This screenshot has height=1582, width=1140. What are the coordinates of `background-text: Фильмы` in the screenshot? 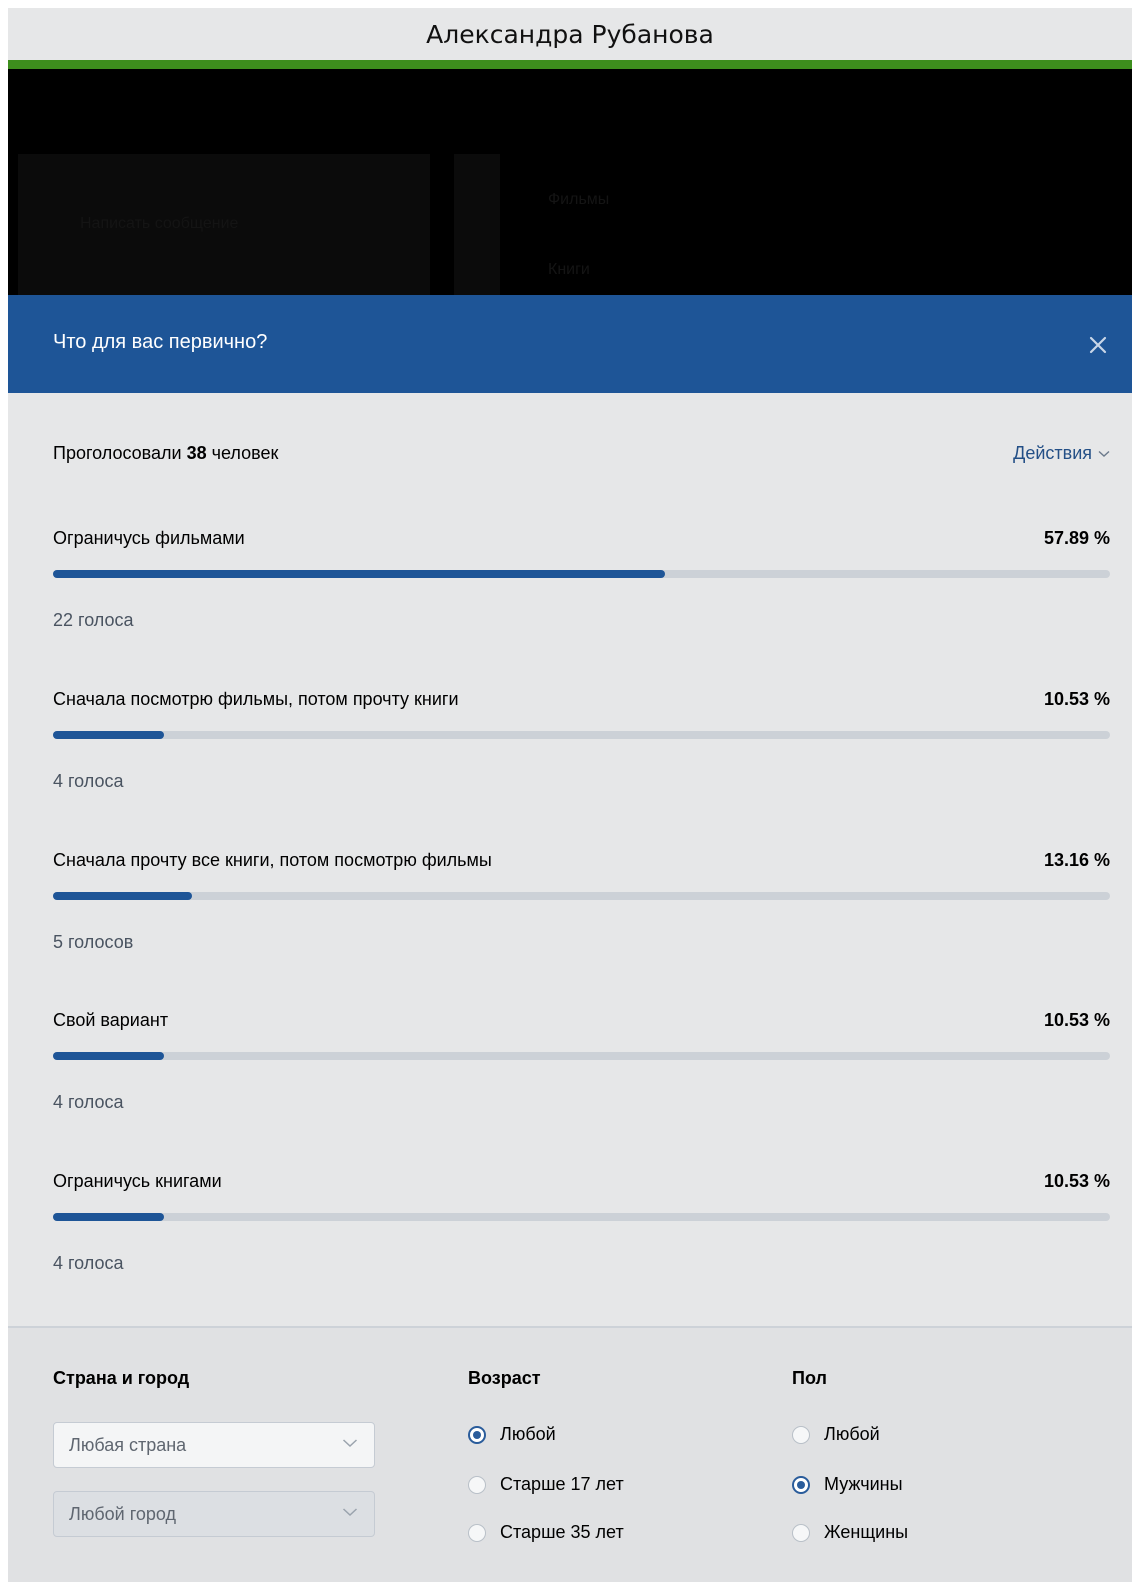 It's located at (579, 199).